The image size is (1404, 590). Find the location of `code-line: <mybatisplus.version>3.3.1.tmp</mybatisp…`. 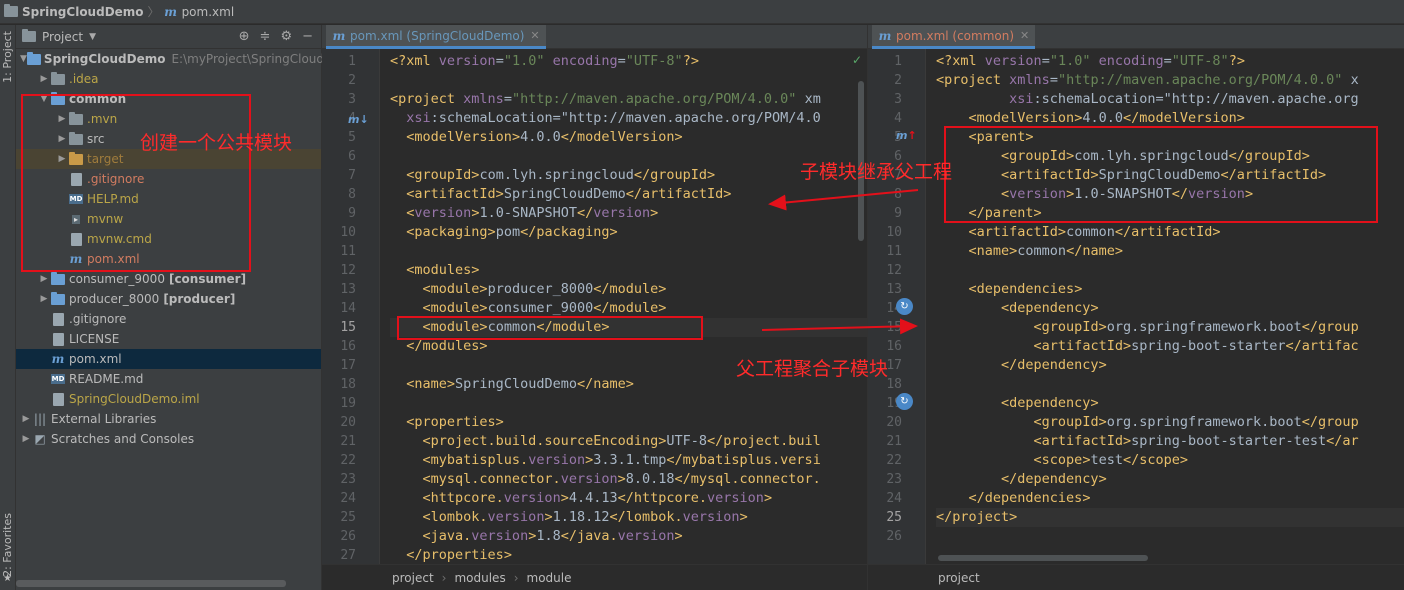

code-line: <mybatisplus.version>3.3.1.tmp</mybatisp… is located at coordinates (628, 460).